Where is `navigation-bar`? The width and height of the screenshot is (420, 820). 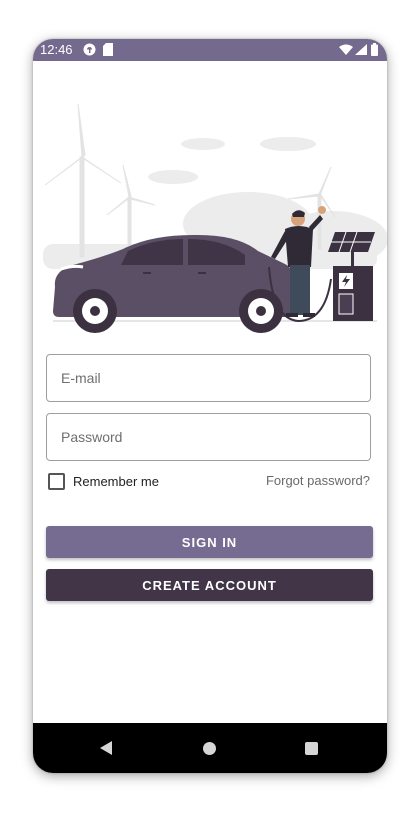 navigation-bar is located at coordinates (210, 748).